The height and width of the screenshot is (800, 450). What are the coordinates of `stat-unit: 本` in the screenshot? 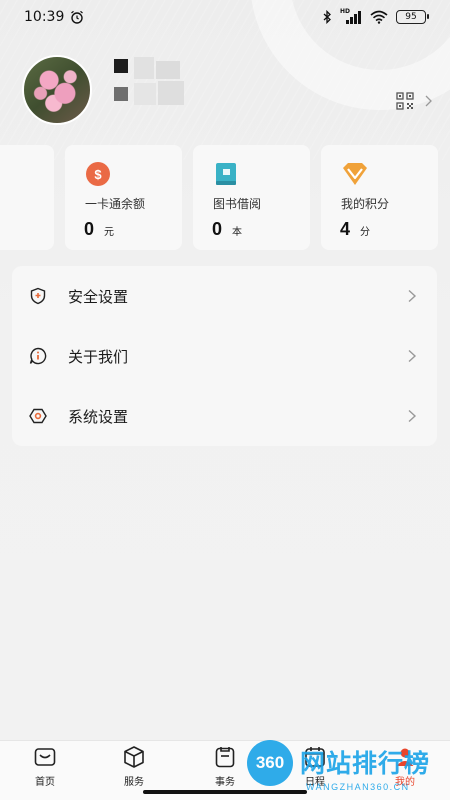 It's located at (237, 232).